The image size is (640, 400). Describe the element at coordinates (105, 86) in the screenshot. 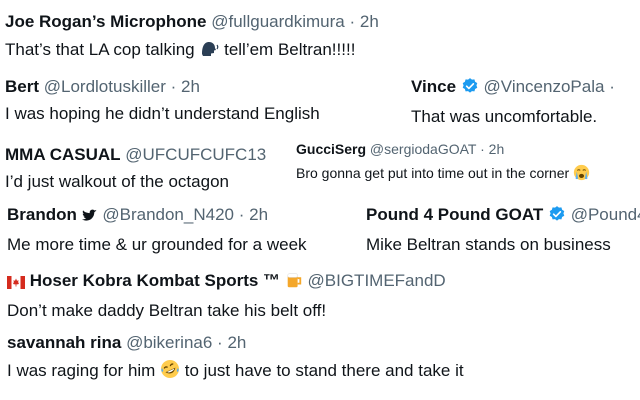

I see `handle: @Lordlotuskiller` at that location.